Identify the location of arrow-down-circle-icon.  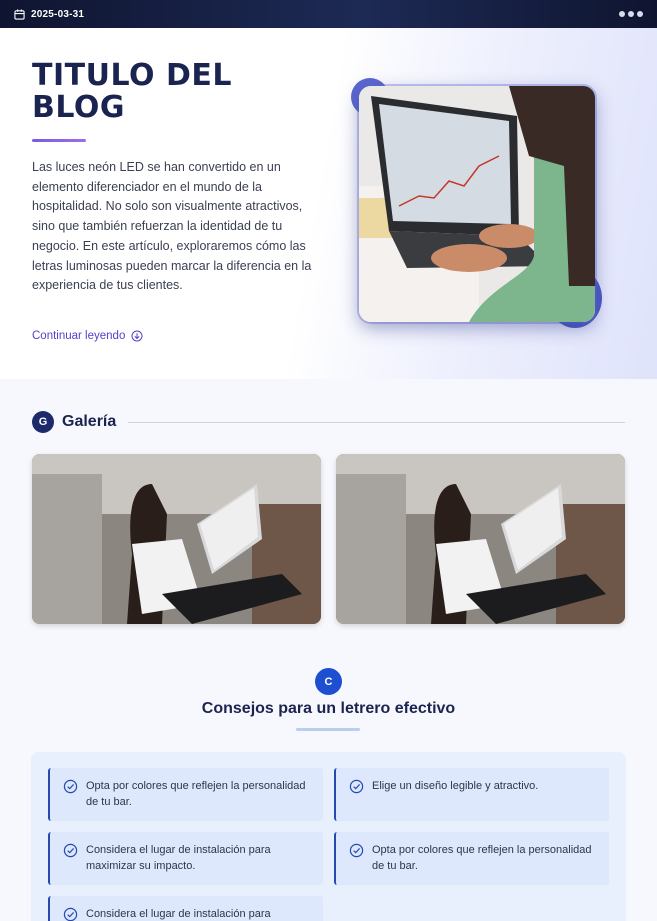
(137, 336).